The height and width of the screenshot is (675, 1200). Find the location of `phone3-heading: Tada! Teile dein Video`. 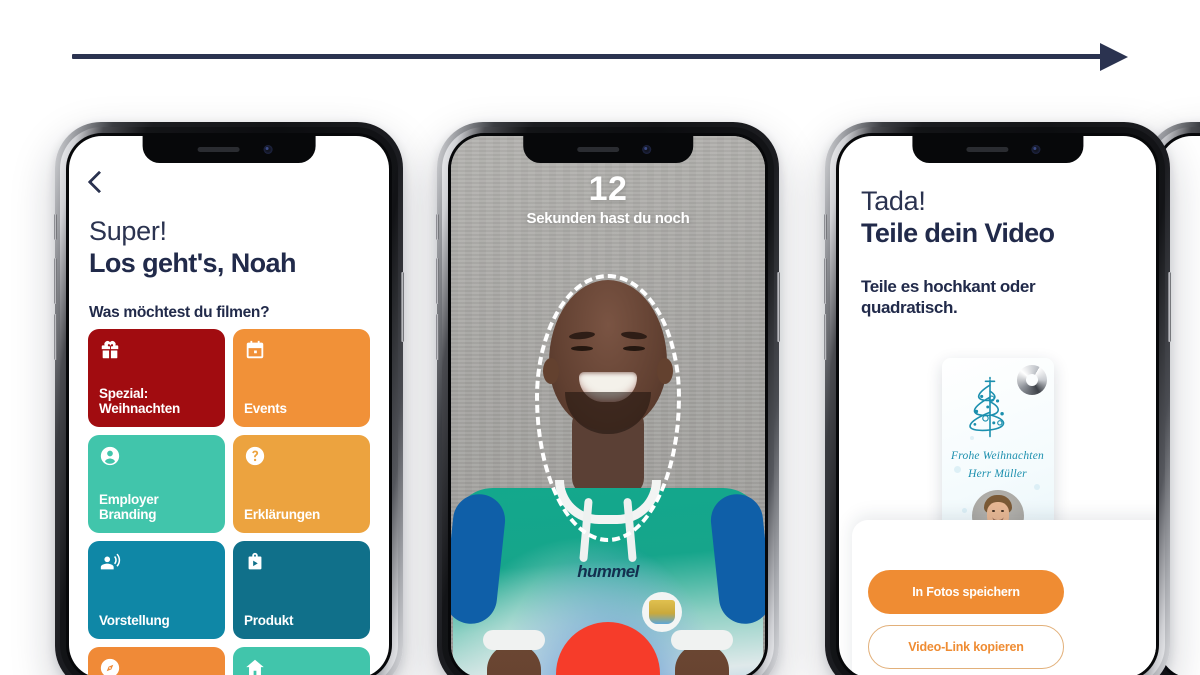

phone3-heading: Tada! Teile dein Video is located at coordinates (998, 217).